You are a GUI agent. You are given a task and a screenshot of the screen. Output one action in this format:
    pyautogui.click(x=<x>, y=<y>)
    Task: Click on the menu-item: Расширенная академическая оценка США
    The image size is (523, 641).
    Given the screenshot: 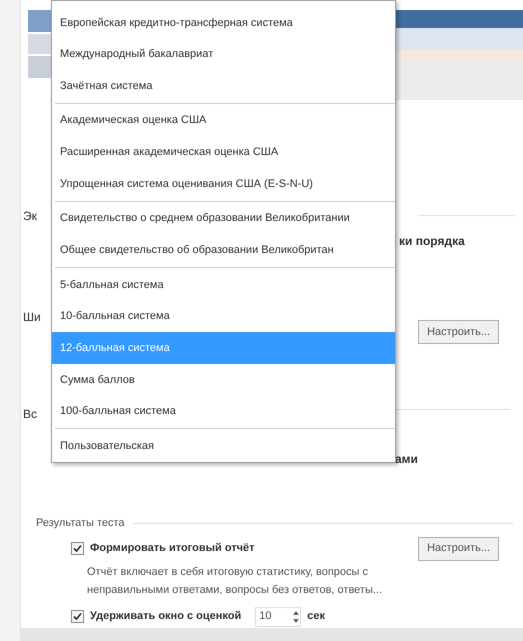 What is the action you would take?
    pyautogui.click(x=223, y=152)
    